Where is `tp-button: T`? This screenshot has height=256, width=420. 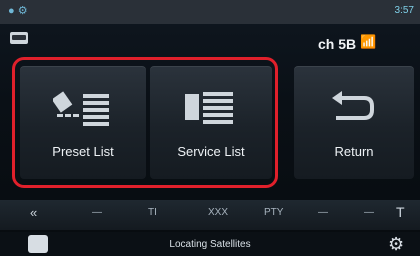 tp-button: T is located at coordinates (400, 212).